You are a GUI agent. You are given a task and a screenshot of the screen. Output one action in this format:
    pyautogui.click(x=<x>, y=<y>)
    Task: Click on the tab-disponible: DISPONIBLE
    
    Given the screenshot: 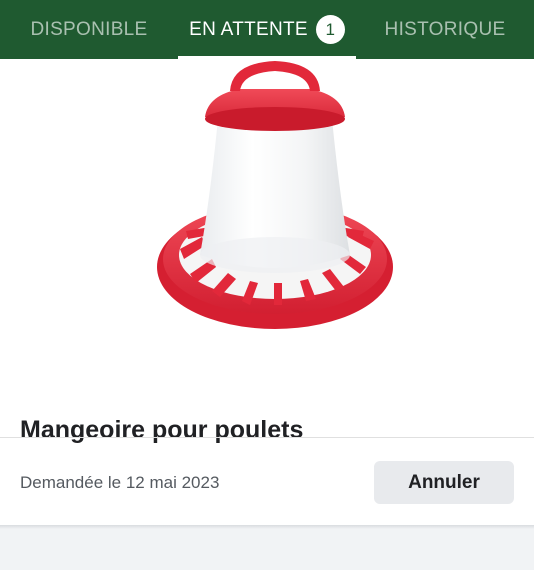 What is the action you would take?
    pyautogui.click(x=89, y=29)
    